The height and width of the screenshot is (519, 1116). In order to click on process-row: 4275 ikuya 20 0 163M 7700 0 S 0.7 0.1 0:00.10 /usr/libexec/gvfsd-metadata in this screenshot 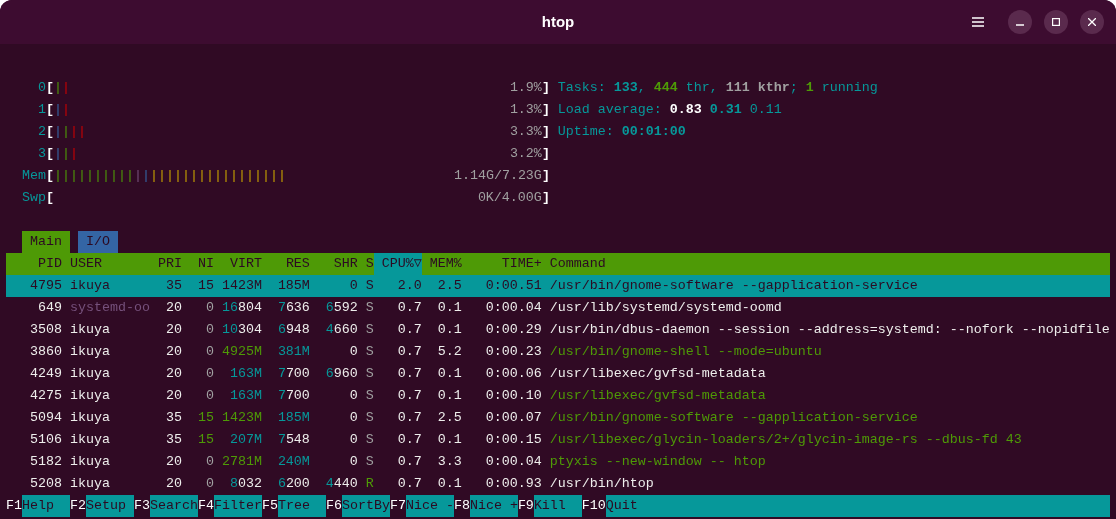, I will do `click(558, 396)`.